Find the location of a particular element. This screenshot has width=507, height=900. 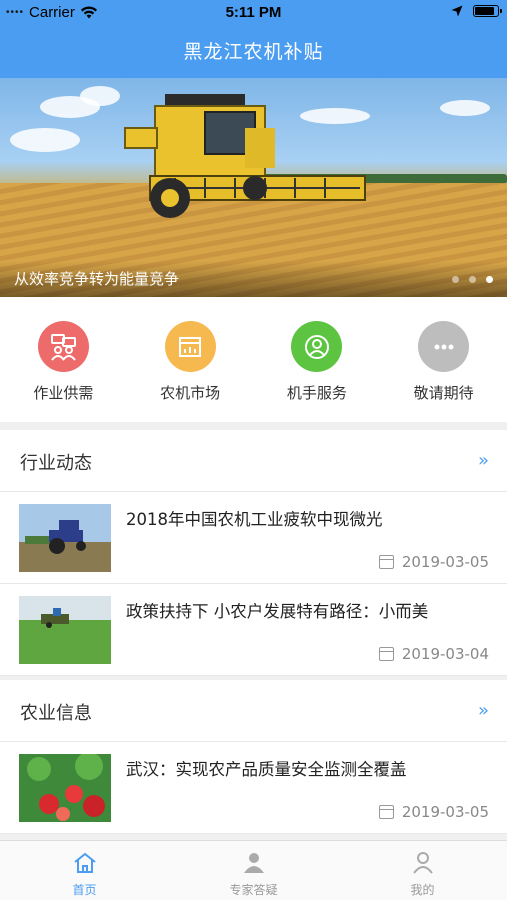

section-title: 农业信息 is located at coordinates (56, 713).